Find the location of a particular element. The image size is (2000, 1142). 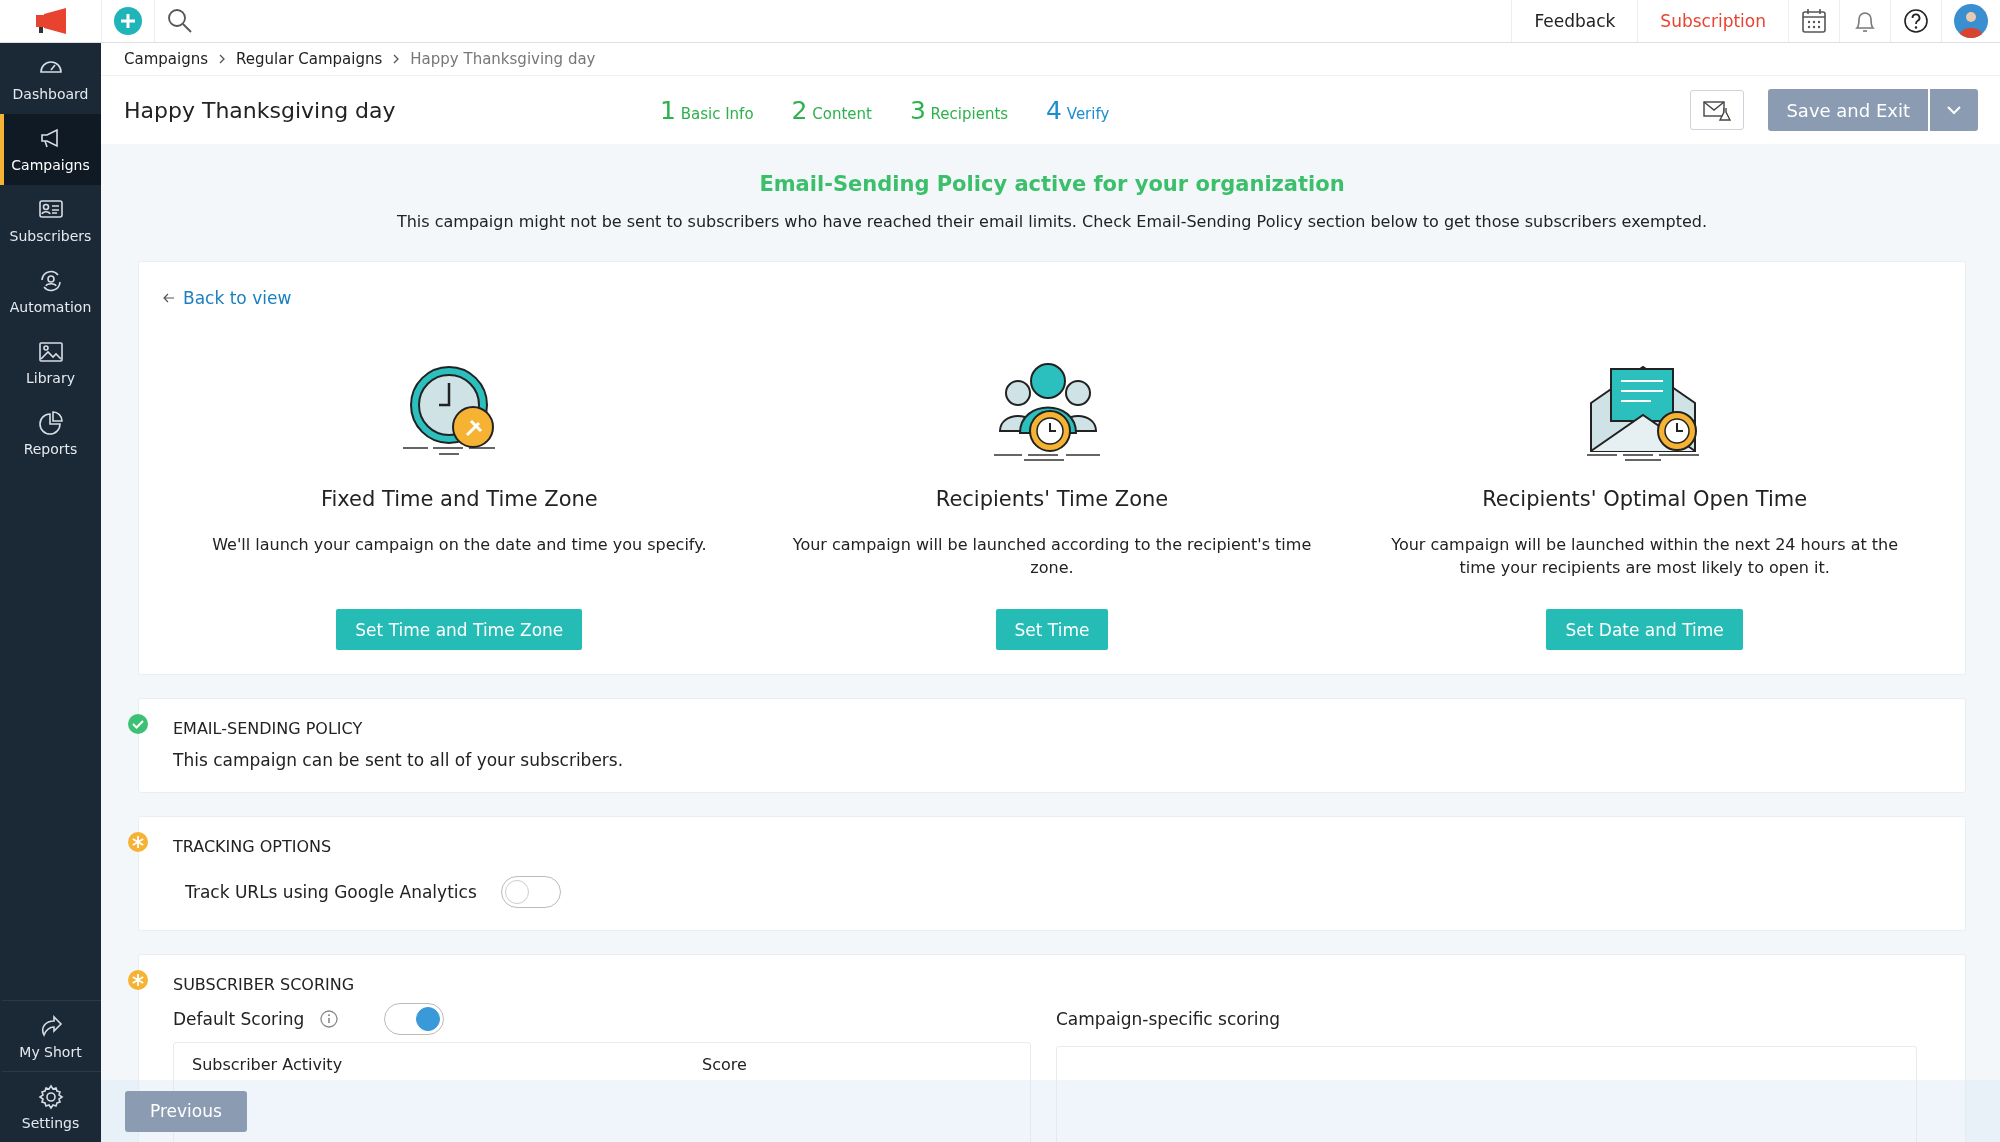

sidebar-item: My Short is located at coordinates (50, 1035).